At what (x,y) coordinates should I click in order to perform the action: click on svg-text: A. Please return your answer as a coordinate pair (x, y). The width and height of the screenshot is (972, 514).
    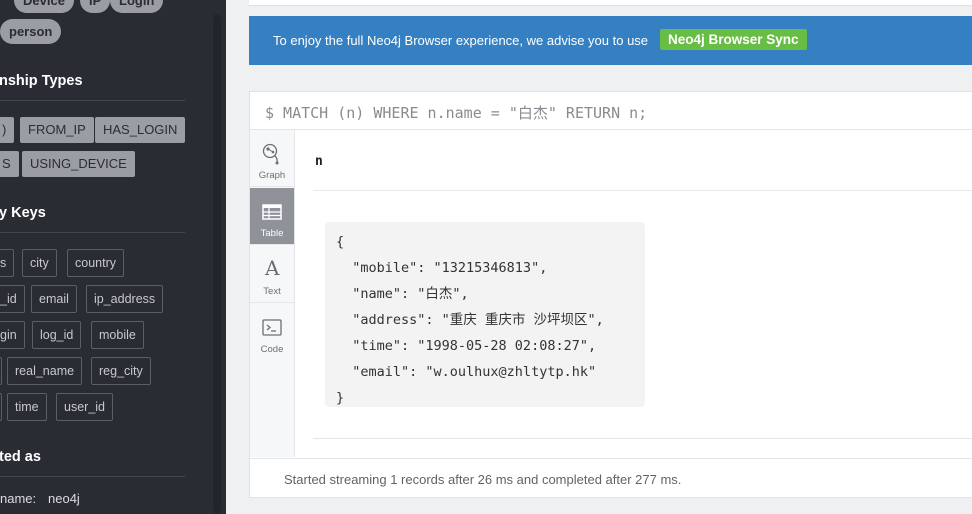
    Looking at the image, I should click on (272, 268).